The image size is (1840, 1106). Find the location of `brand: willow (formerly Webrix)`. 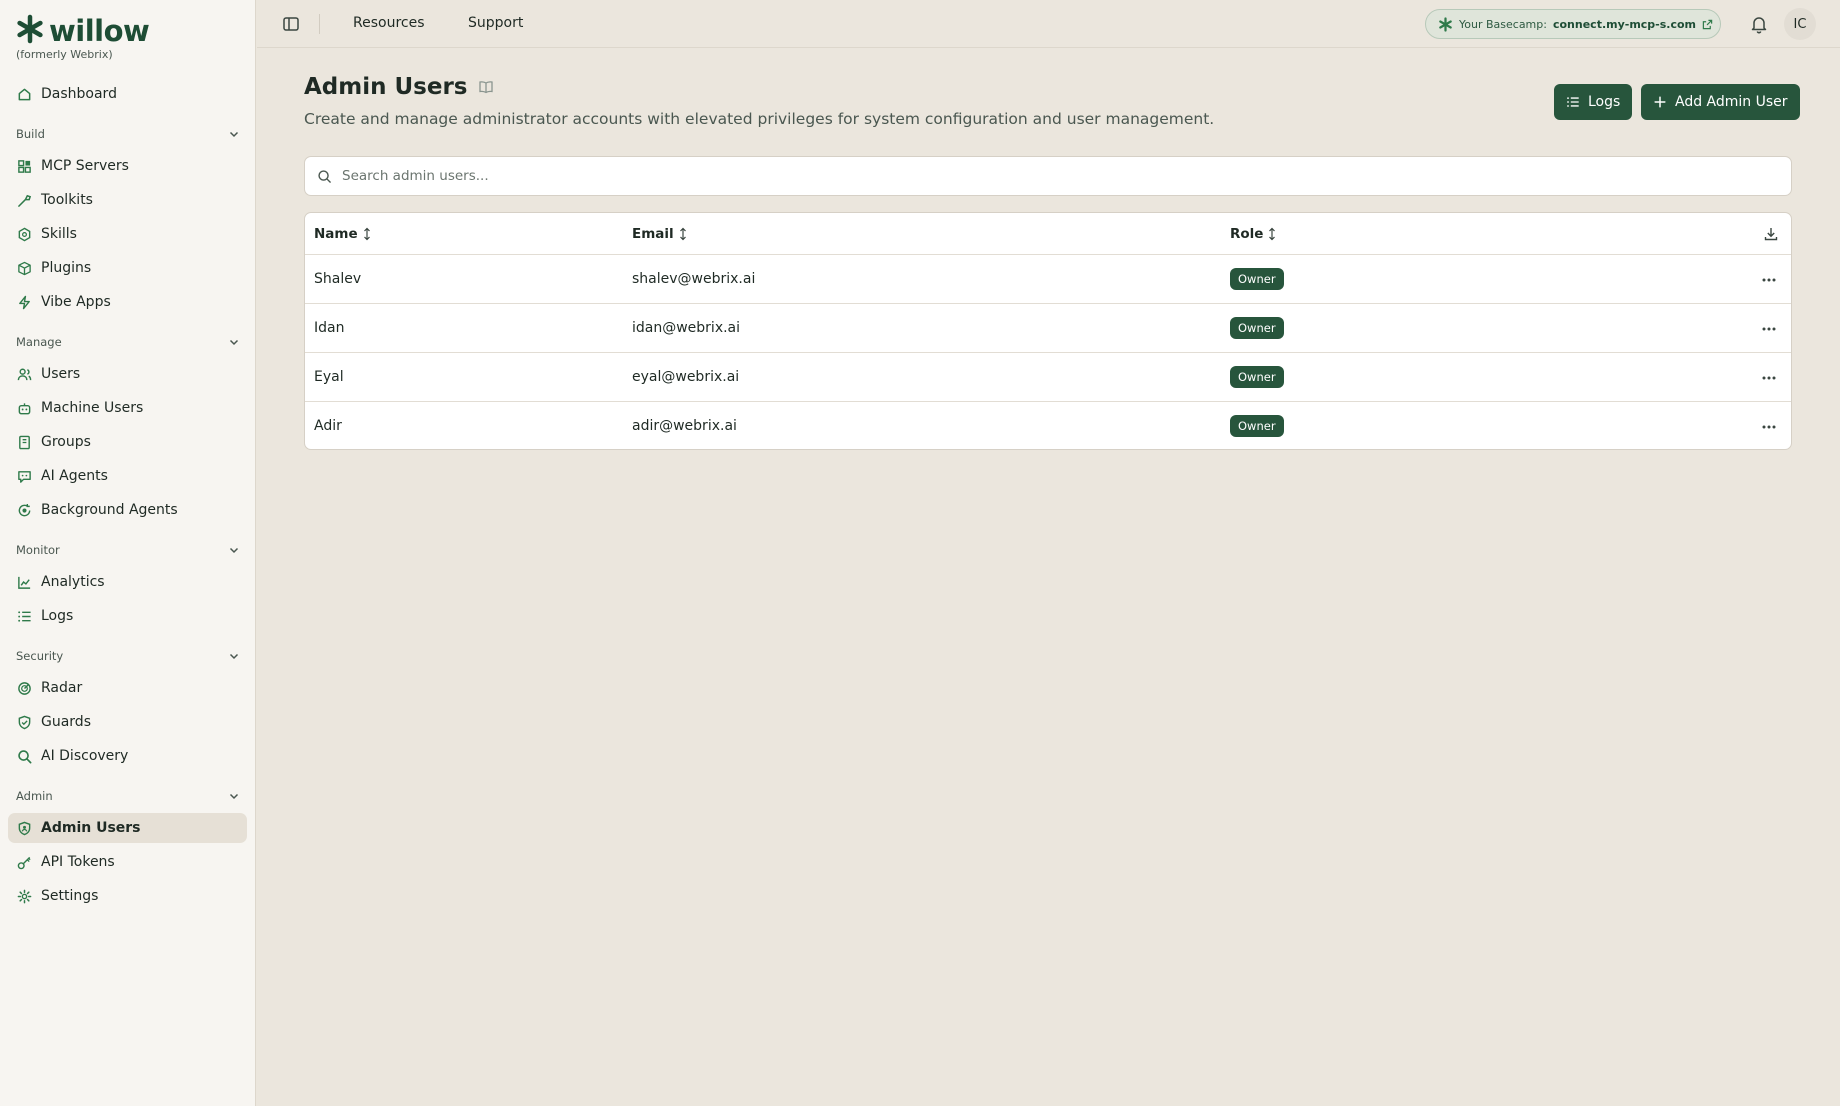

brand: willow (formerly Webrix) is located at coordinates (82, 37).